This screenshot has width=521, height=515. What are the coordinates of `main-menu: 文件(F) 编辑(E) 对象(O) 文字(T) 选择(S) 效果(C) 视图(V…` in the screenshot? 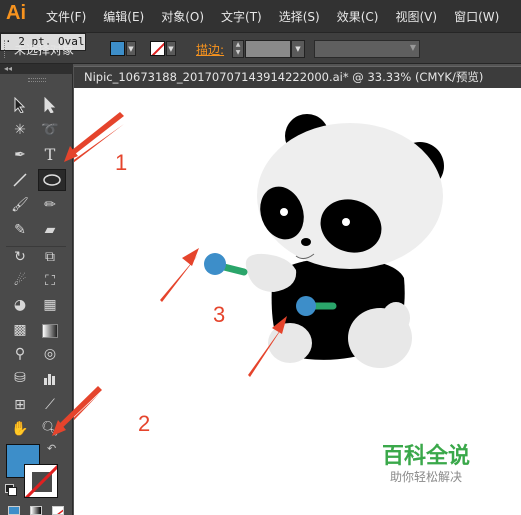 It's located at (281, 16).